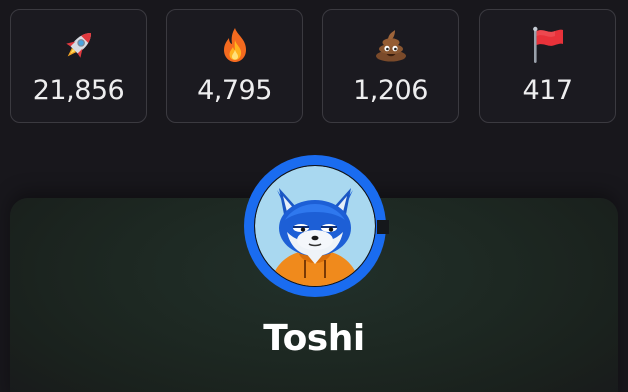 The height and width of the screenshot is (392, 628). Describe the element at coordinates (390, 45) in the screenshot. I see `poop-icon` at that location.